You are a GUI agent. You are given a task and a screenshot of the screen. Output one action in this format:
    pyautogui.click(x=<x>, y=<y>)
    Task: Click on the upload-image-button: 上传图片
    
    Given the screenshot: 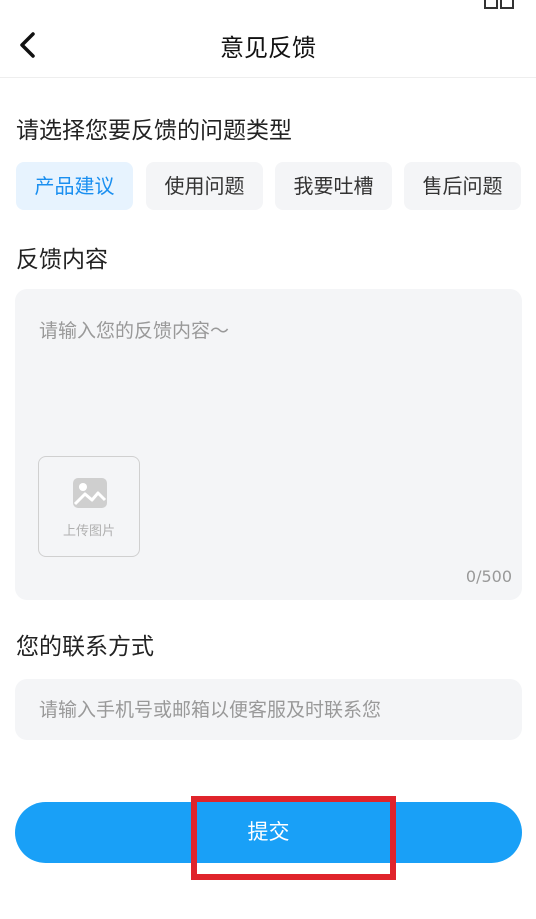 What is the action you would take?
    pyautogui.click(x=89, y=506)
    